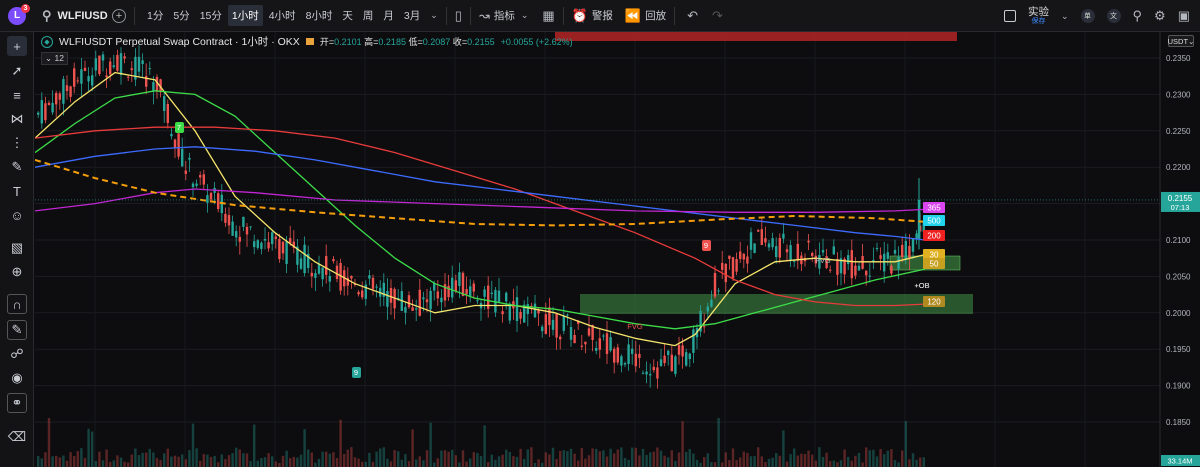 Image resolution: width=1200 pixels, height=467 pixels. I want to click on crosshair-icon: +, so click(17, 46).